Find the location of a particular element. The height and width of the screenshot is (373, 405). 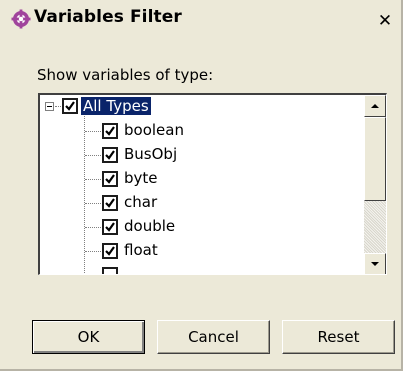

char-checkbox is located at coordinates (110, 203).